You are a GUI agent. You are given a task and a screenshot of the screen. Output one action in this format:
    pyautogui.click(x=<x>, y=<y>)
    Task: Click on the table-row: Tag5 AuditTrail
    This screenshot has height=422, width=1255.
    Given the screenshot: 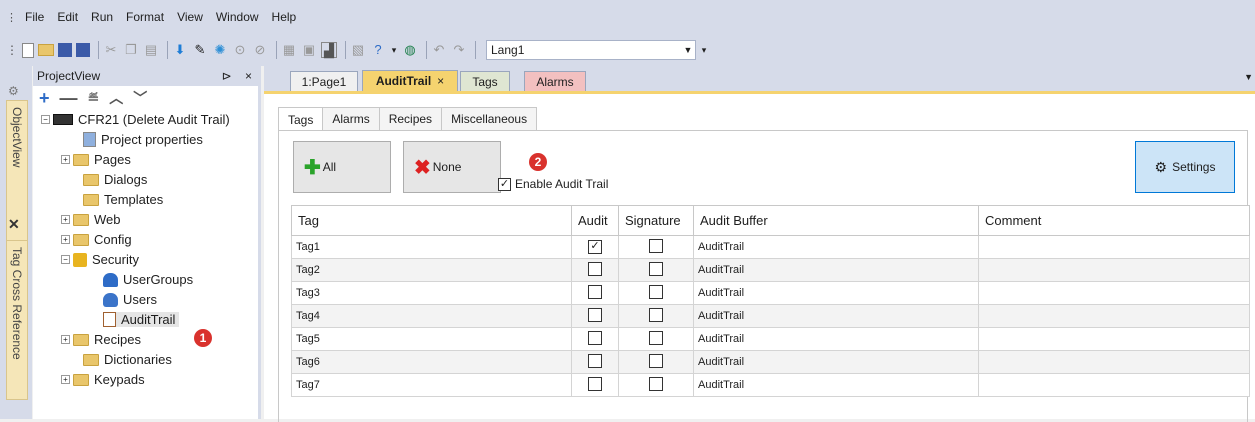 What is the action you would take?
    pyautogui.click(x=770, y=339)
    